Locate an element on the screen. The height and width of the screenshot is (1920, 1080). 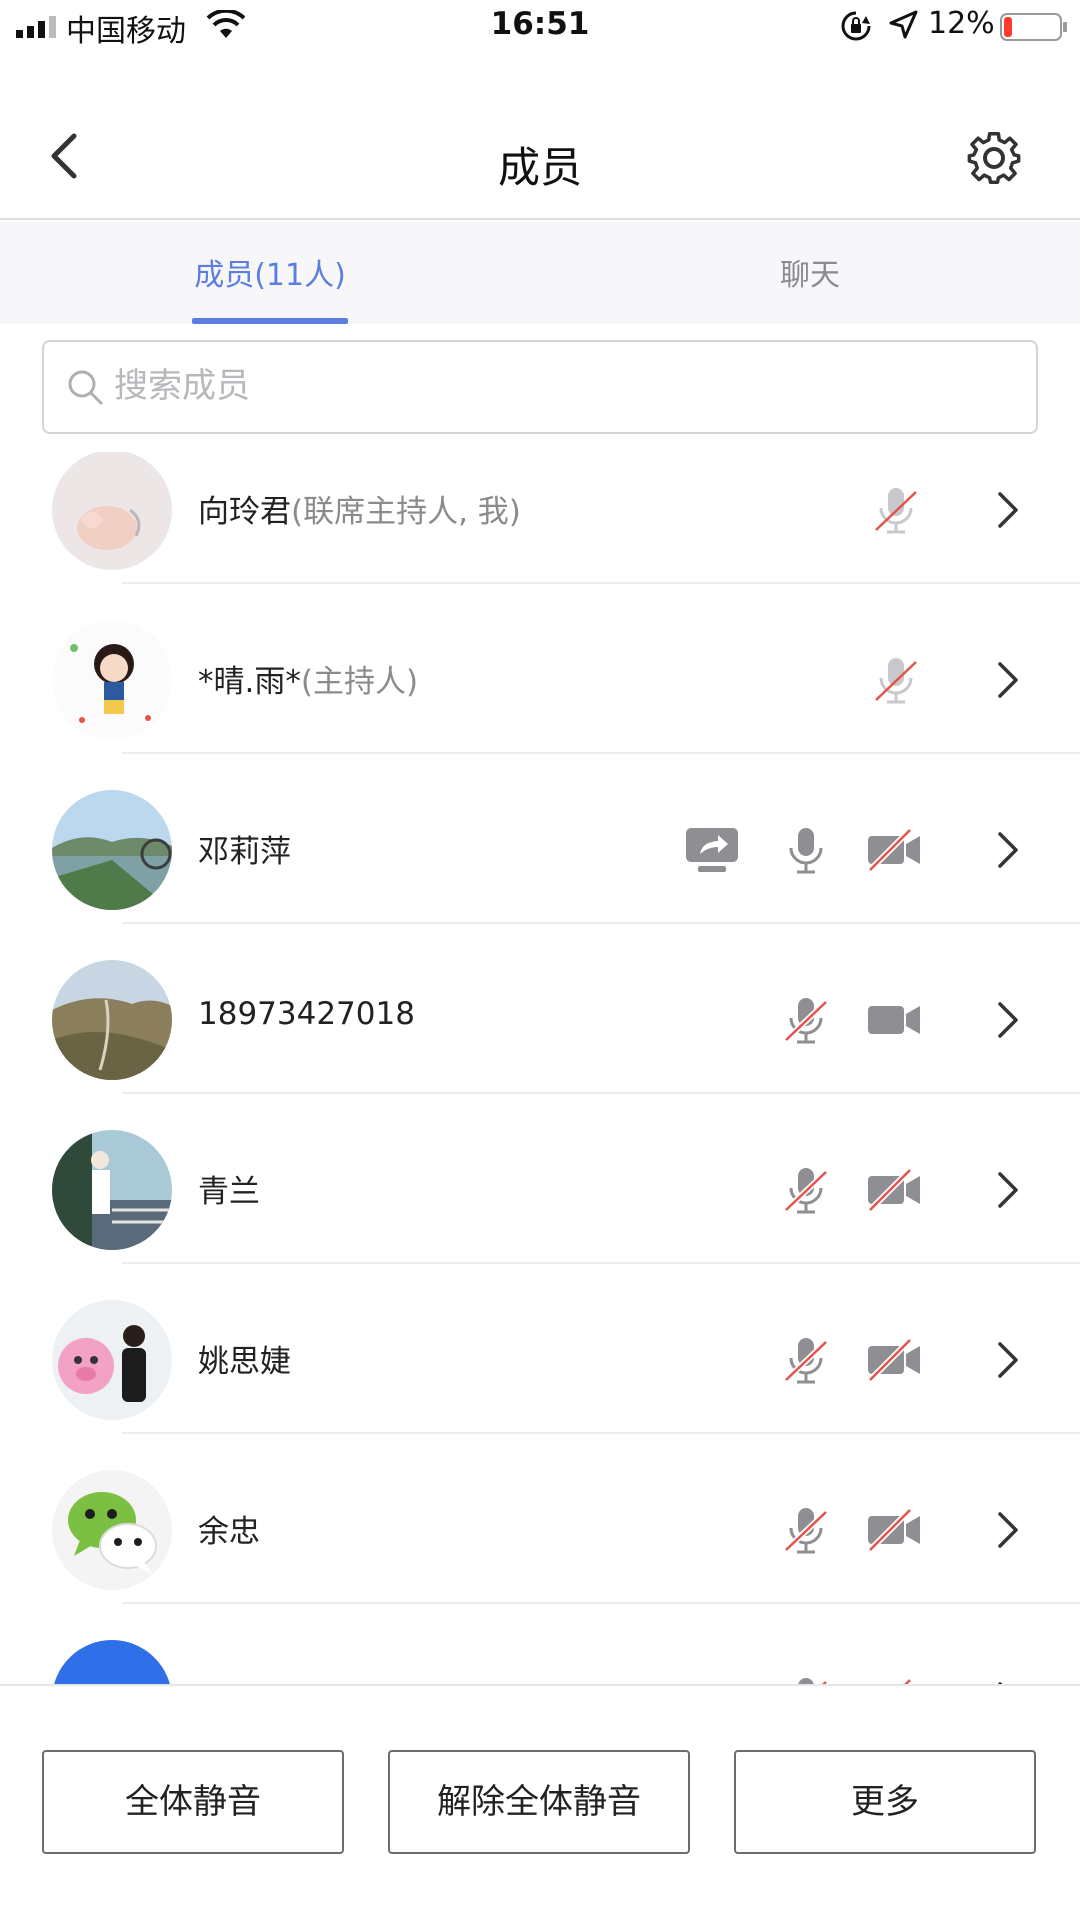
mute-all-button: 全体静音 is located at coordinates (193, 1802).